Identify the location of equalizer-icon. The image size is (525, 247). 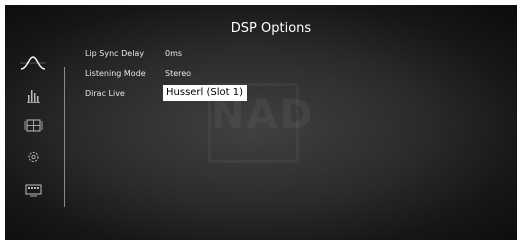
(33, 96).